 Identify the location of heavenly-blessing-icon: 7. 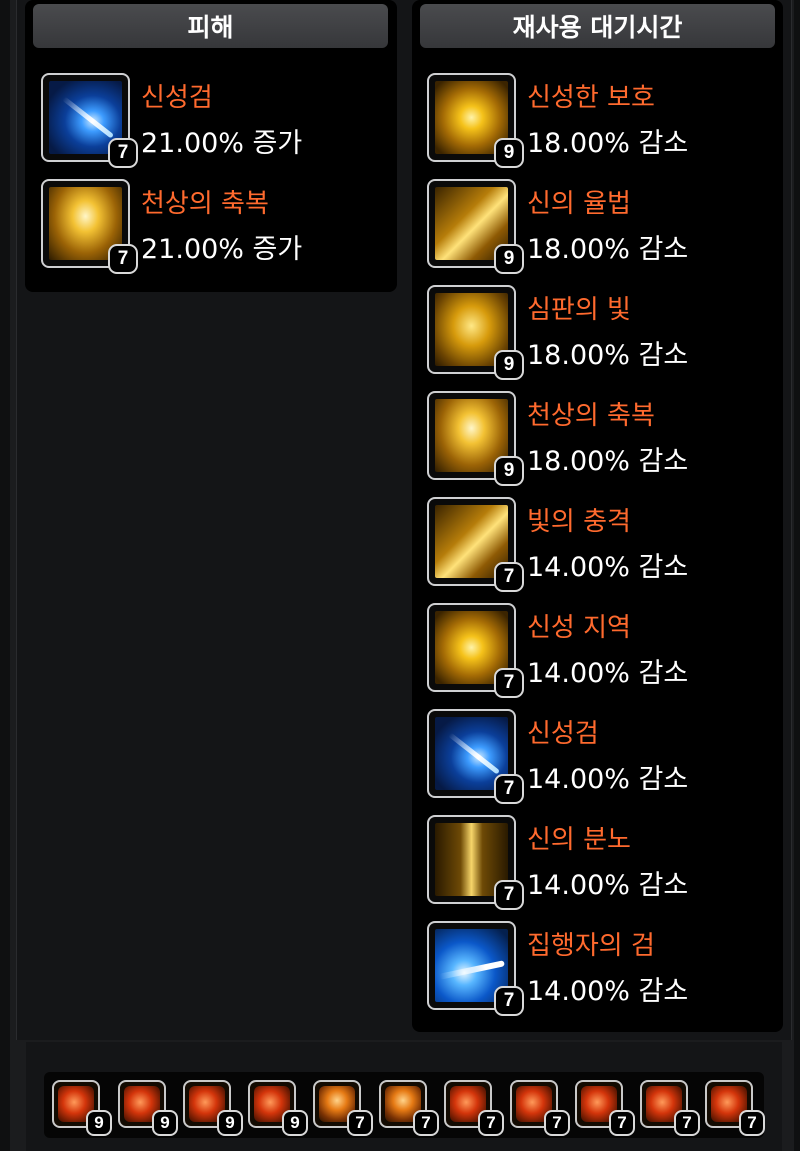
(89, 226).